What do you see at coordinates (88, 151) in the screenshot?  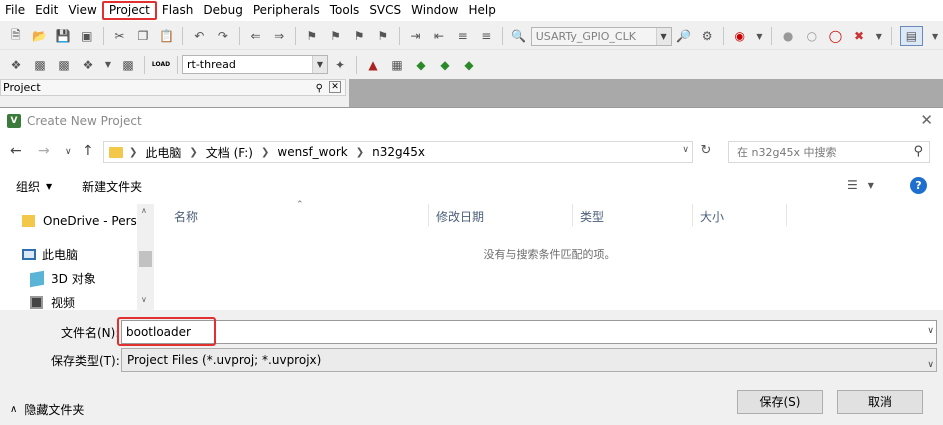 I see `up-icon: ↑` at bounding box center [88, 151].